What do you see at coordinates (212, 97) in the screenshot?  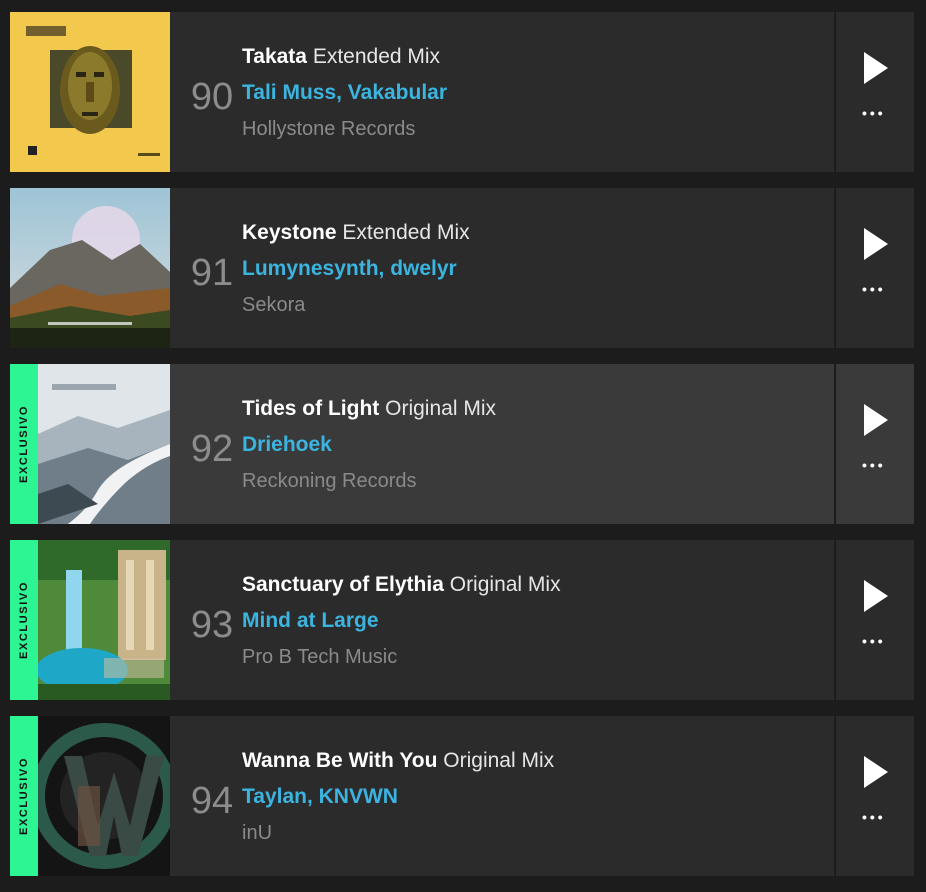 I see `rank-number: 90` at bounding box center [212, 97].